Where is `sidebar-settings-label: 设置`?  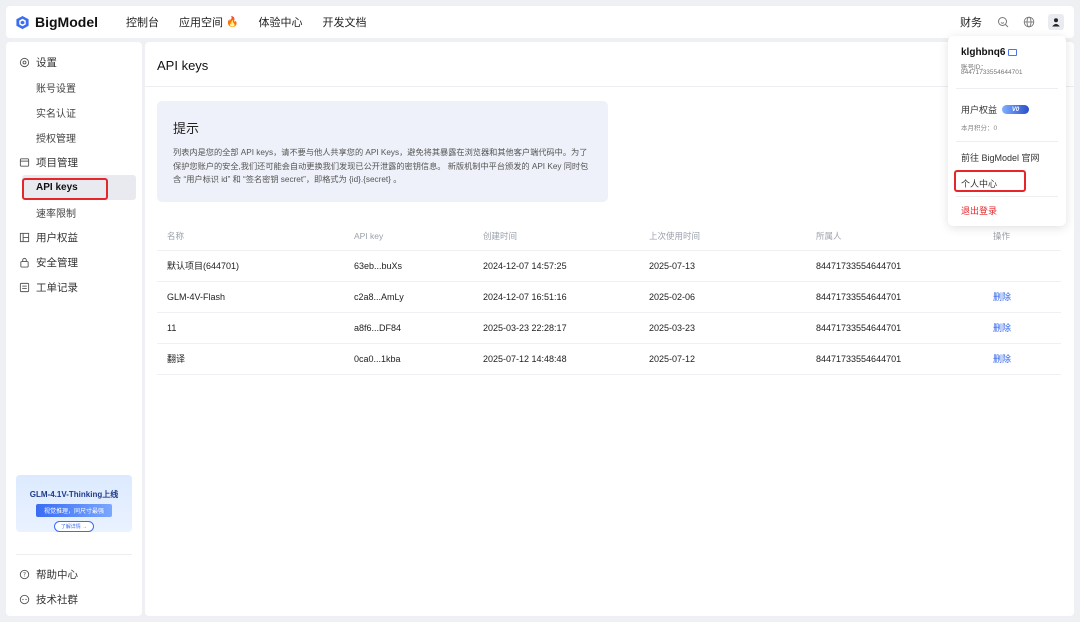 sidebar-settings-label: 设置 is located at coordinates (46, 63).